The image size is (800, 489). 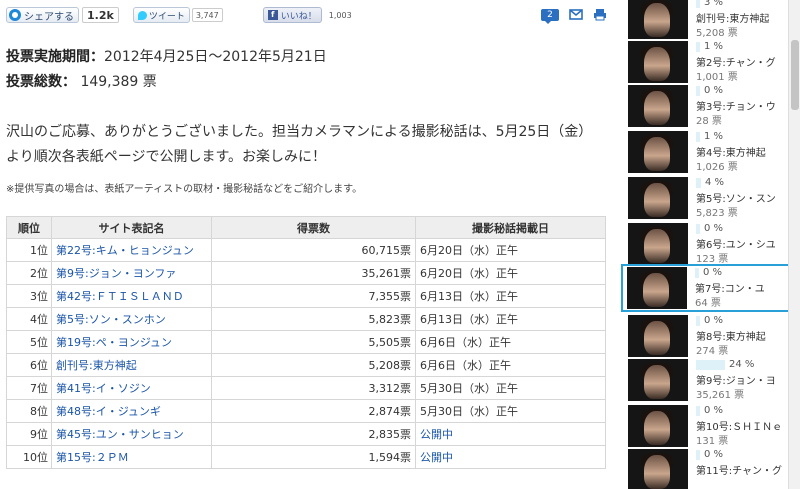 I want to click on rank-cell: 7位, so click(x=29, y=388).